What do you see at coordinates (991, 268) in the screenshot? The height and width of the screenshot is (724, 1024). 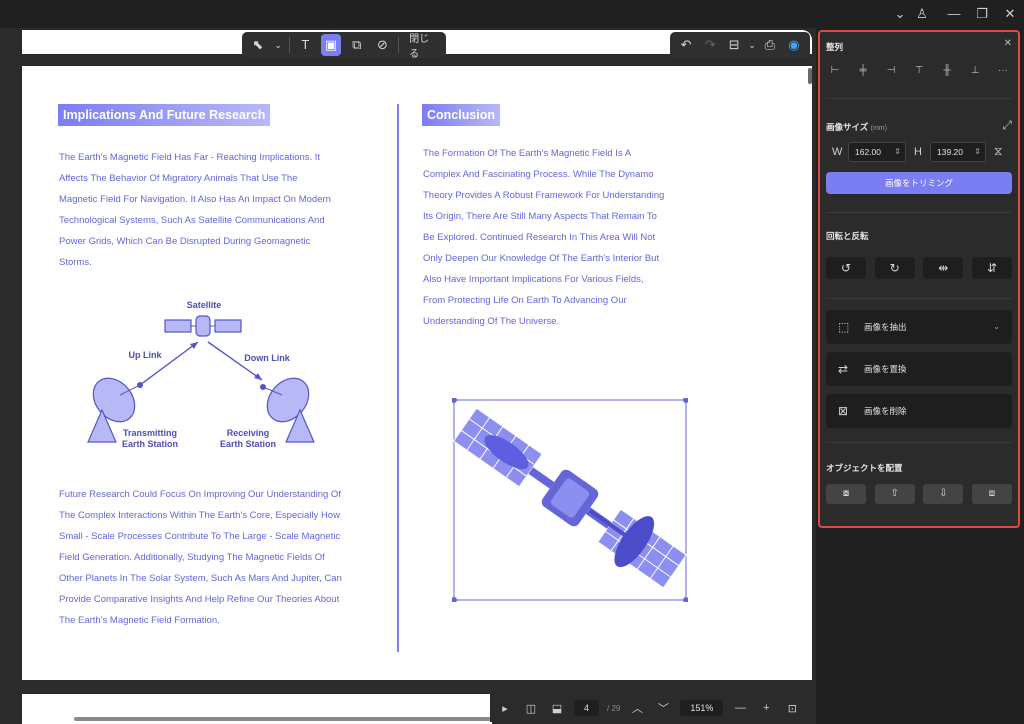 I see `flip-vertical-icon: ⇵` at bounding box center [991, 268].